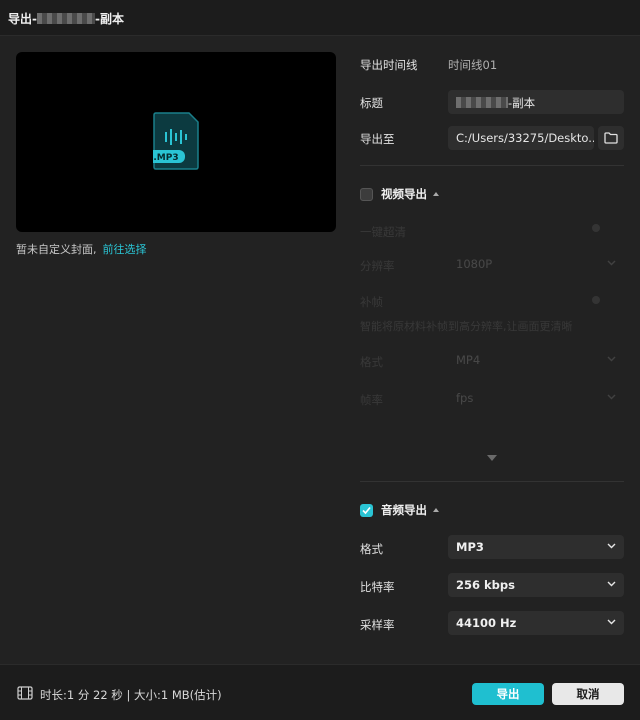 This screenshot has width=640, height=720. I want to click on title-suffix: -副本, so click(109, 19).